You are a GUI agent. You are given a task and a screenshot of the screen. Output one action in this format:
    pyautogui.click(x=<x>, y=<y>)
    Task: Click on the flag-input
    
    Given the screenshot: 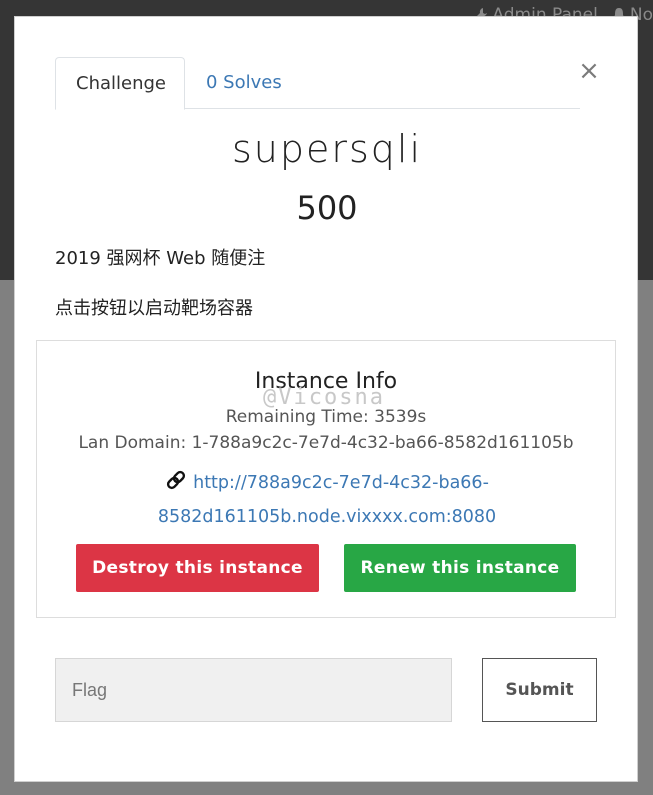 What is the action you would take?
    pyautogui.click(x=253, y=690)
    